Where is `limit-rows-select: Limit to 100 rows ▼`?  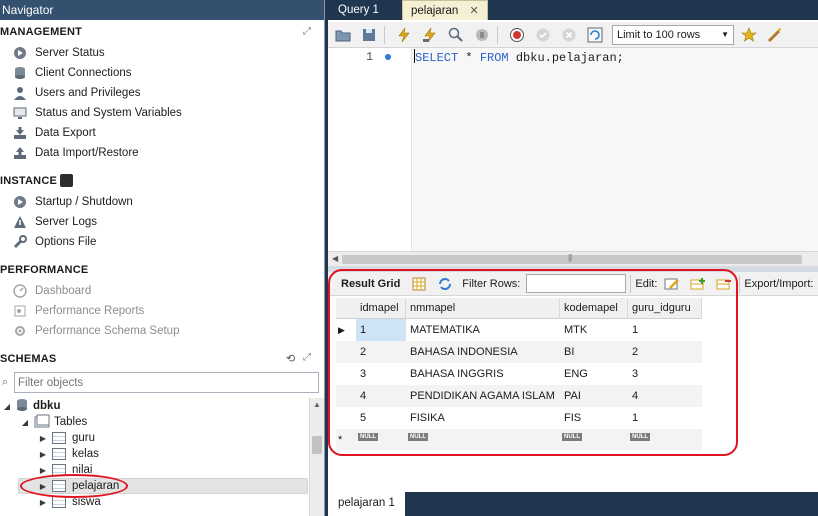
limit-rows-select: Limit to 100 rows ▼ is located at coordinates (673, 34).